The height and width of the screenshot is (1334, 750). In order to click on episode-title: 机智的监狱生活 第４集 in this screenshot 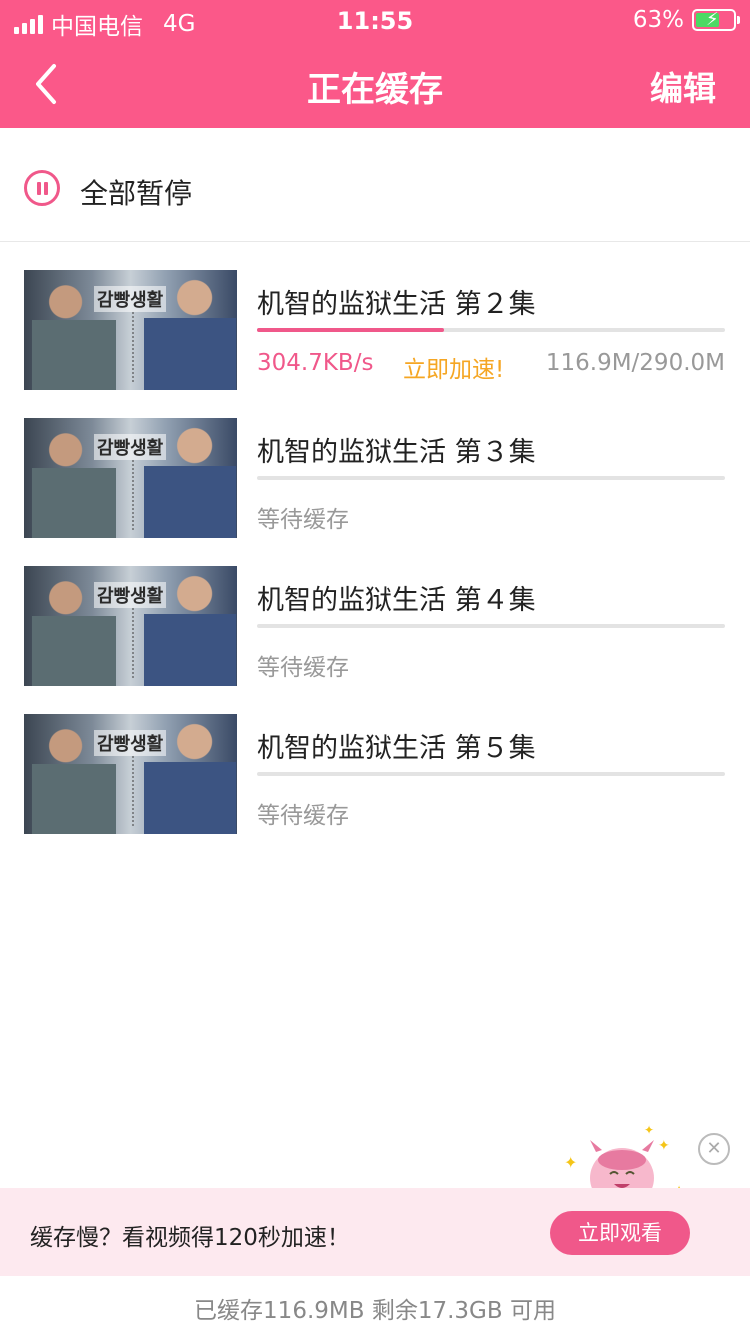, I will do `click(396, 600)`.